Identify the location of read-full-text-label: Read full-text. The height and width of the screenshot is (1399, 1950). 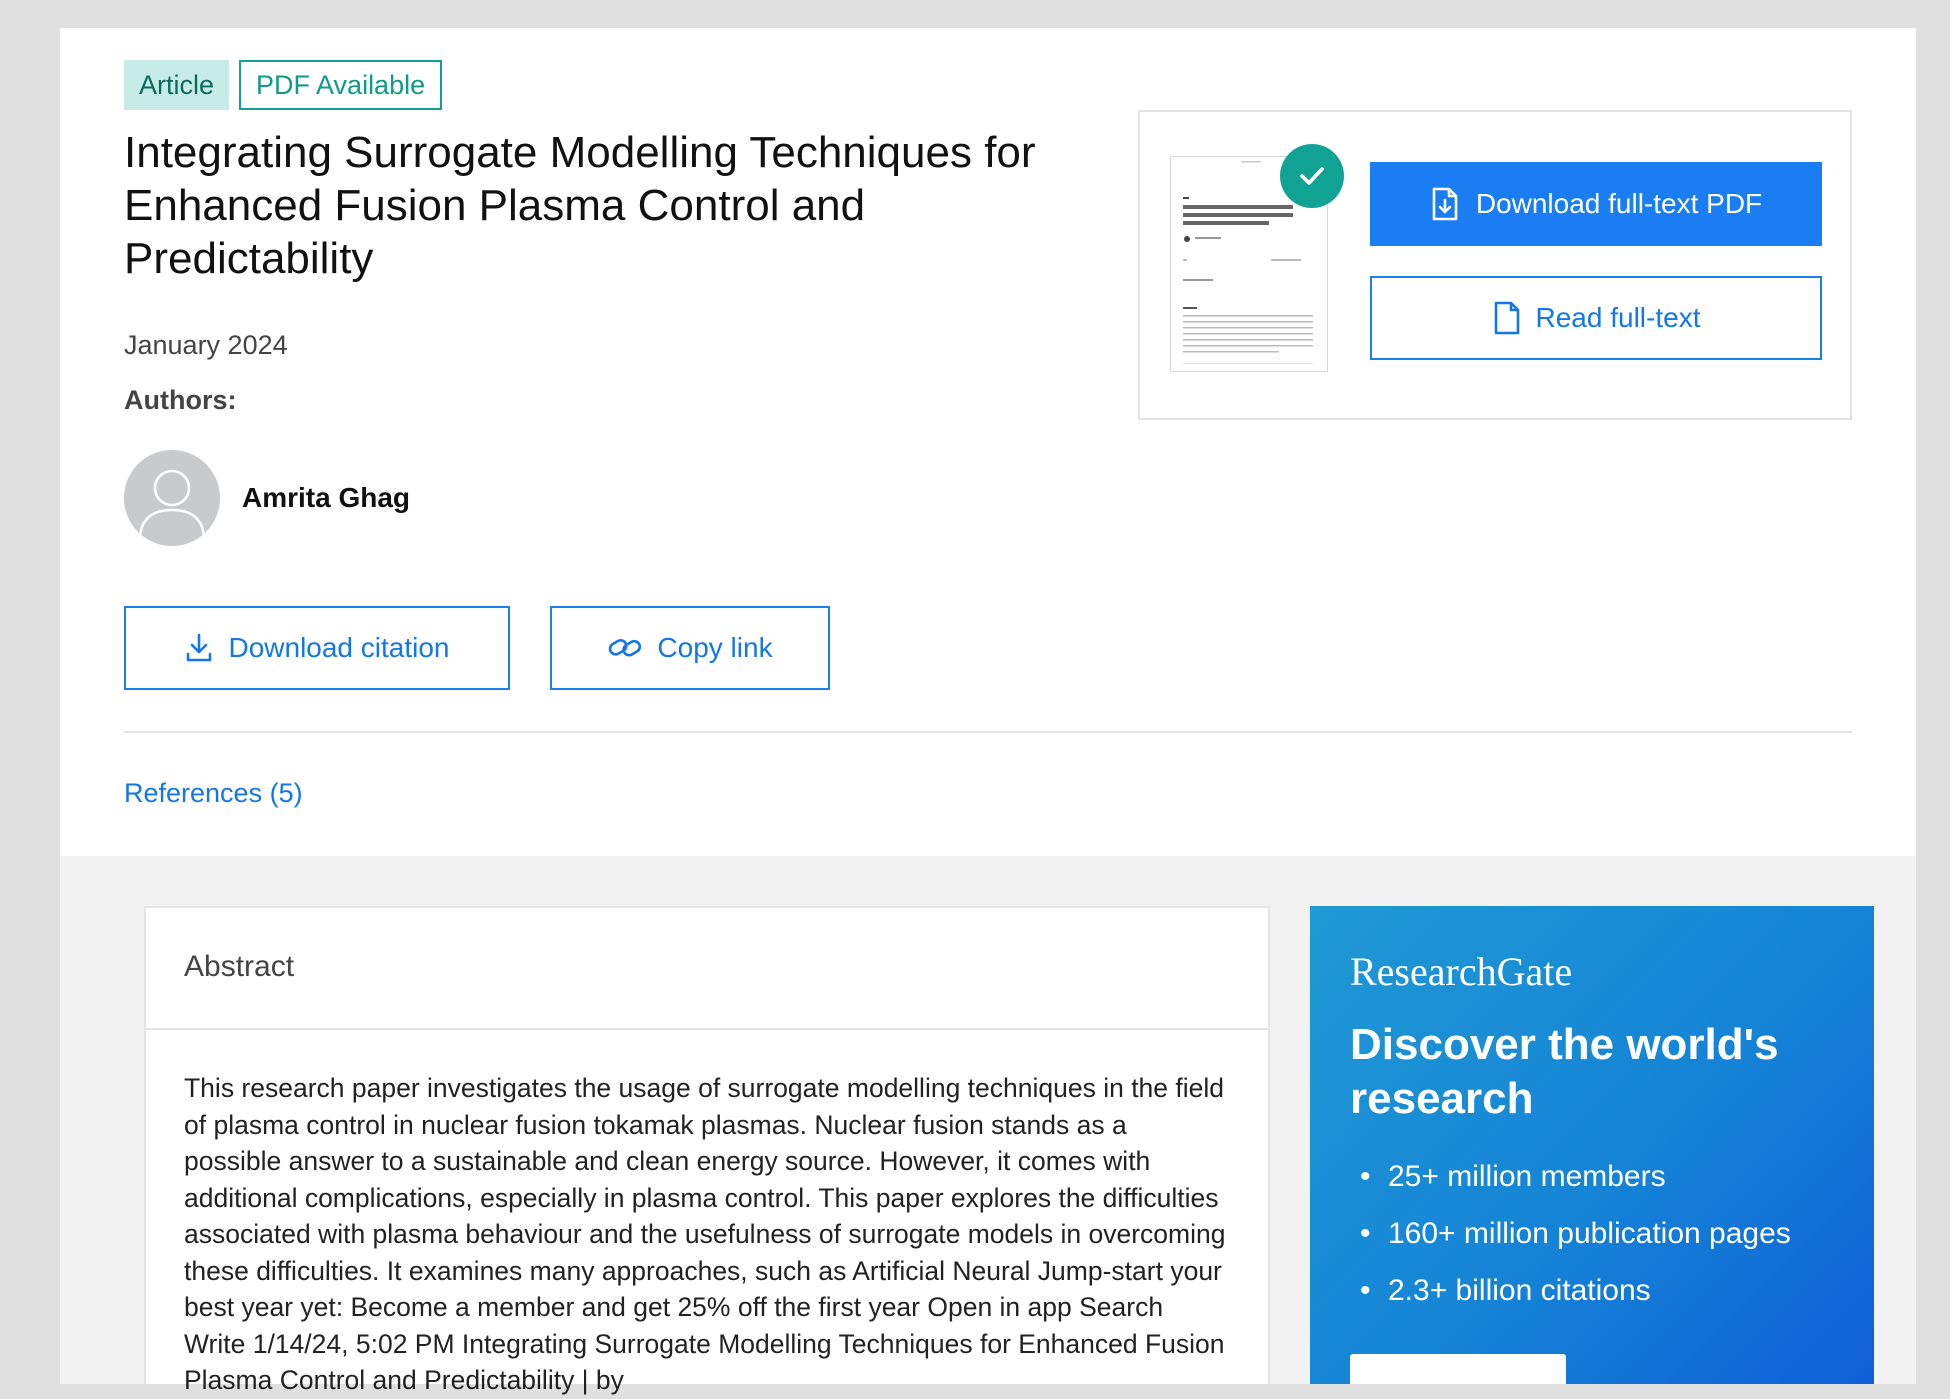
(1618, 317).